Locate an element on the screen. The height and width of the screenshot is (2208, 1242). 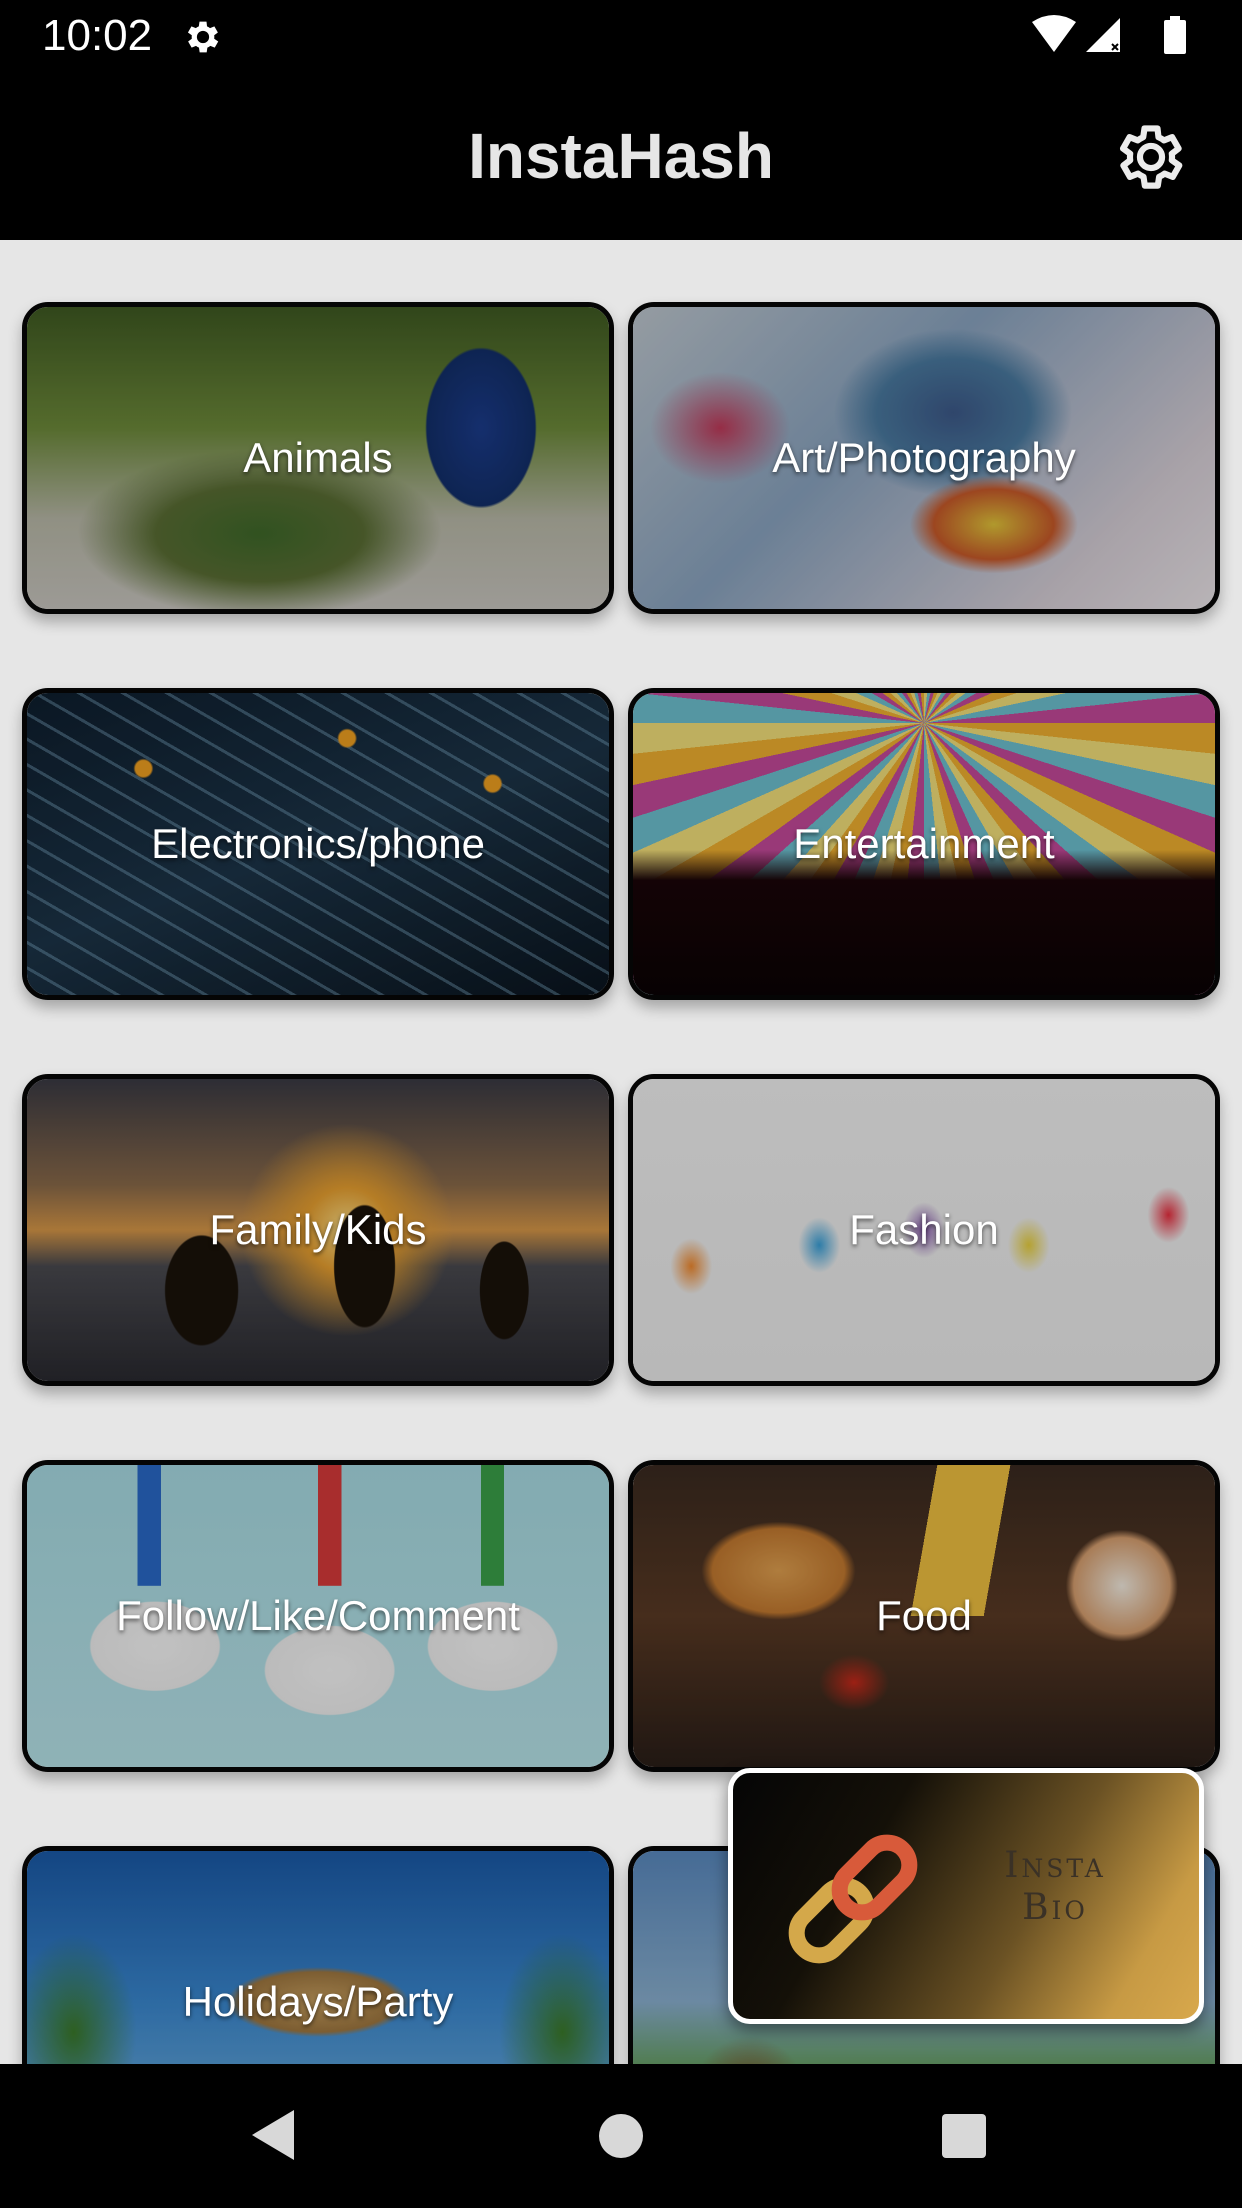
status-time: 10:02 is located at coordinates (97, 35).